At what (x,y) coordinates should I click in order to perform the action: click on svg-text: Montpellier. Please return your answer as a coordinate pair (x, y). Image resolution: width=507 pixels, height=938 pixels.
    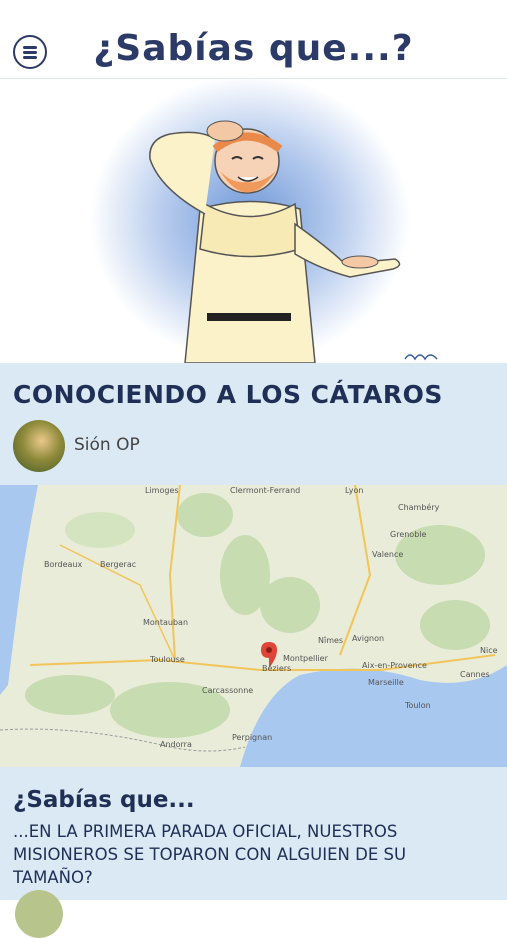
    Looking at the image, I should click on (306, 658).